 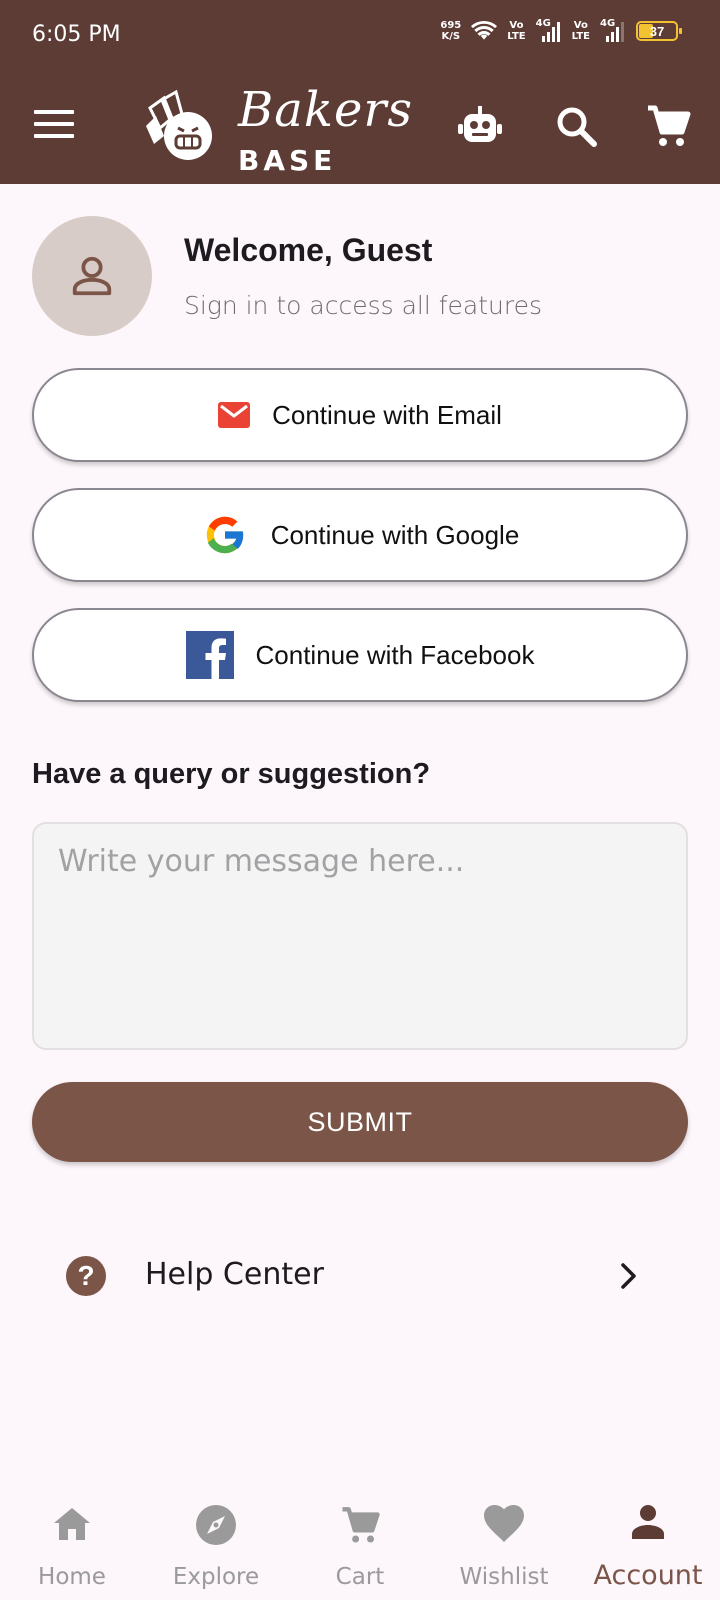 I want to click on nav-explore-label: Explore, so click(x=216, y=1577).